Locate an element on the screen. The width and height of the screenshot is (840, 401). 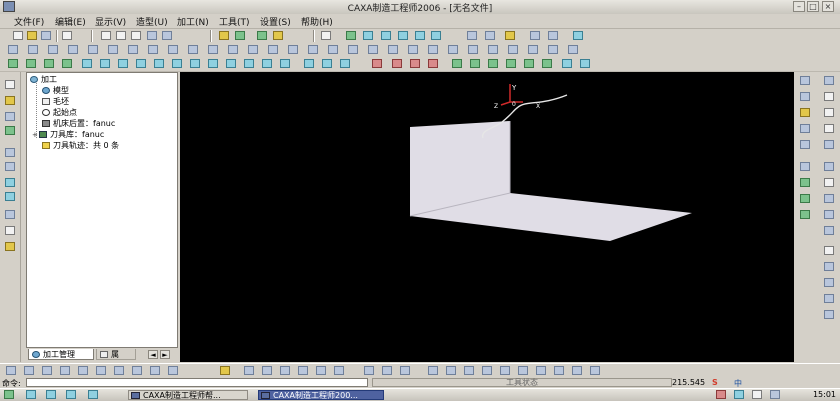
paste-icon is located at coordinates (136, 35).